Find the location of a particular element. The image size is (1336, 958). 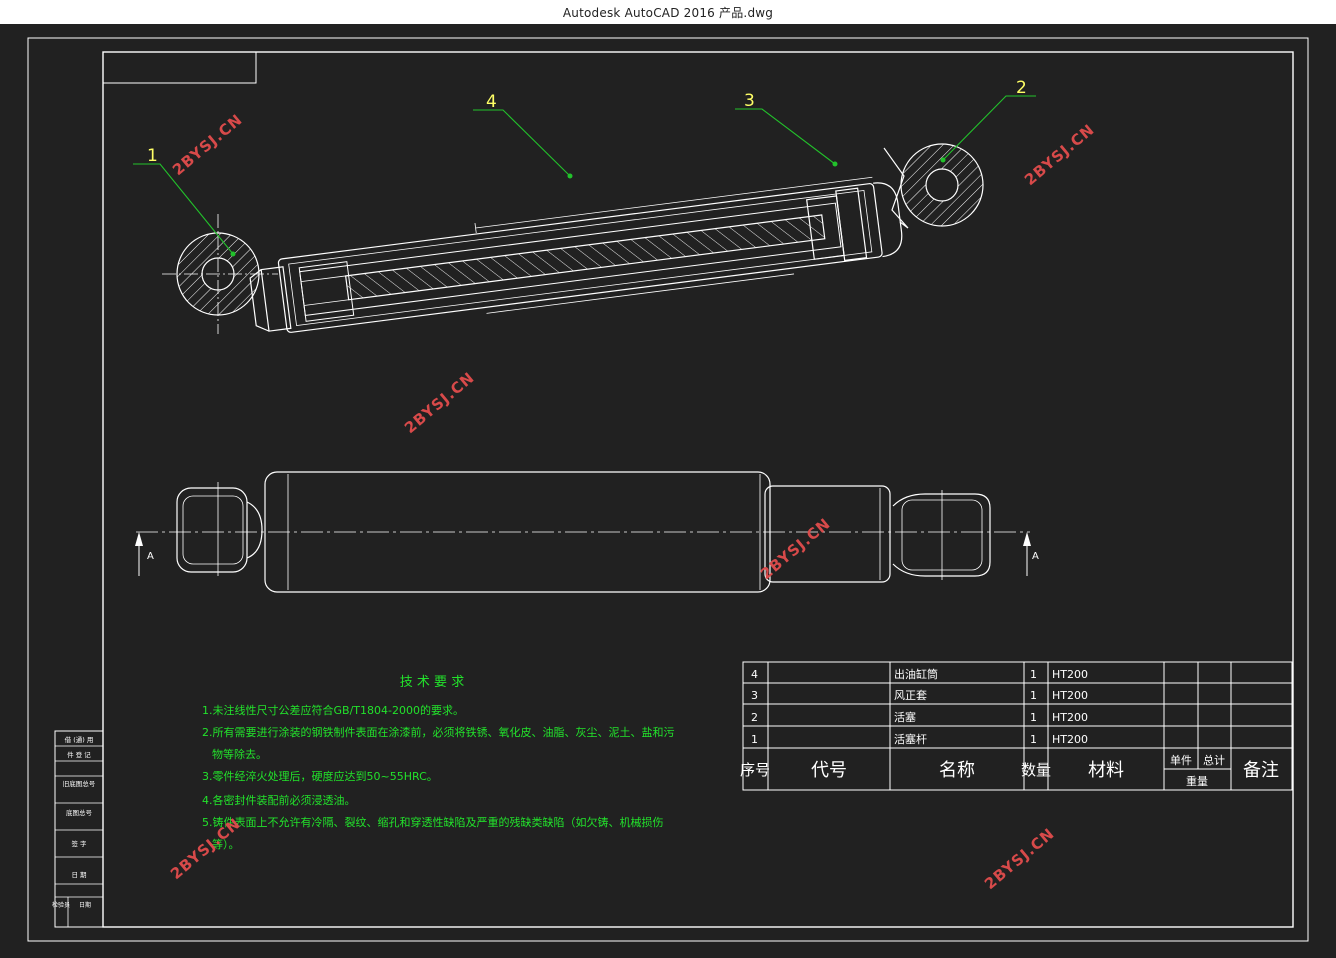

section-mark-left: A is located at coordinates (150, 556).